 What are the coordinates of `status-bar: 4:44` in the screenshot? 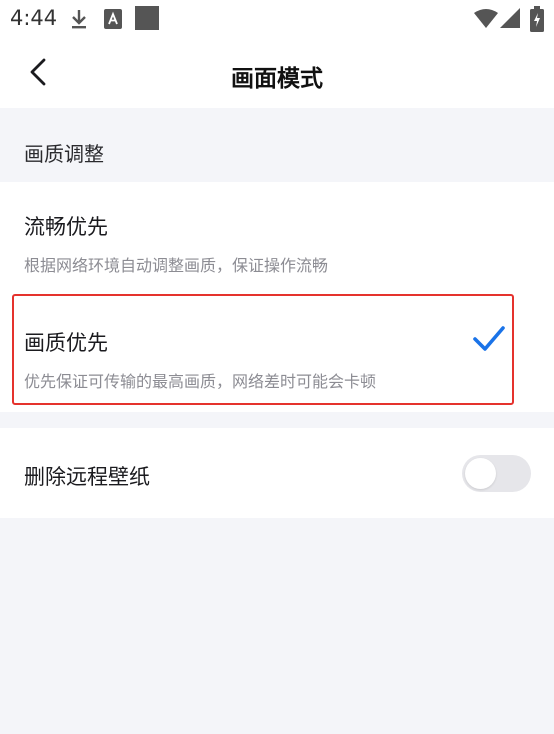 It's located at (277, 20).